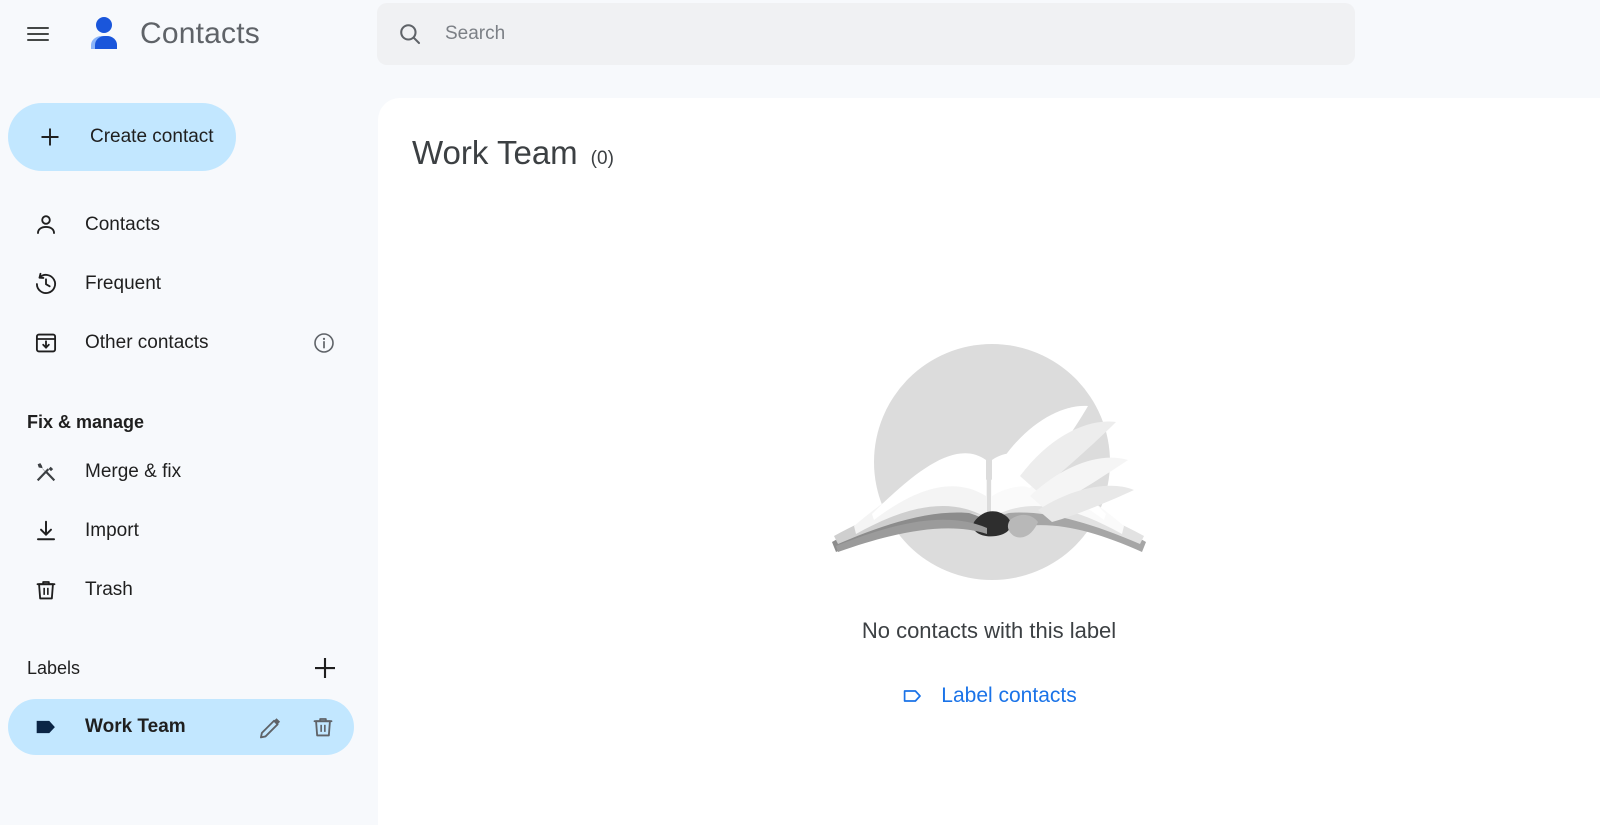  I want to click on trash-icon, so click(46, 590).